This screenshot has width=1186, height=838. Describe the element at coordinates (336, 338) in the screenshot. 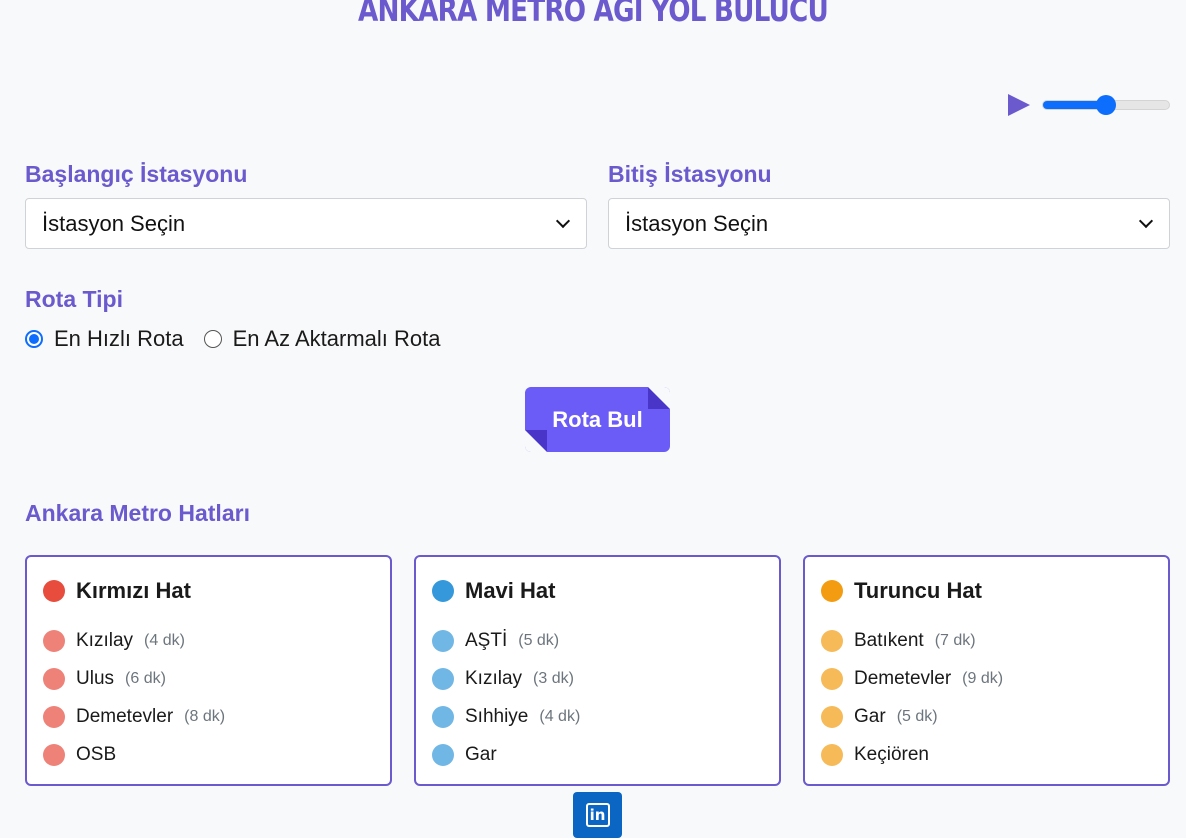

I see `route-option-label: En Az Aktarmalı Rota` at that location.